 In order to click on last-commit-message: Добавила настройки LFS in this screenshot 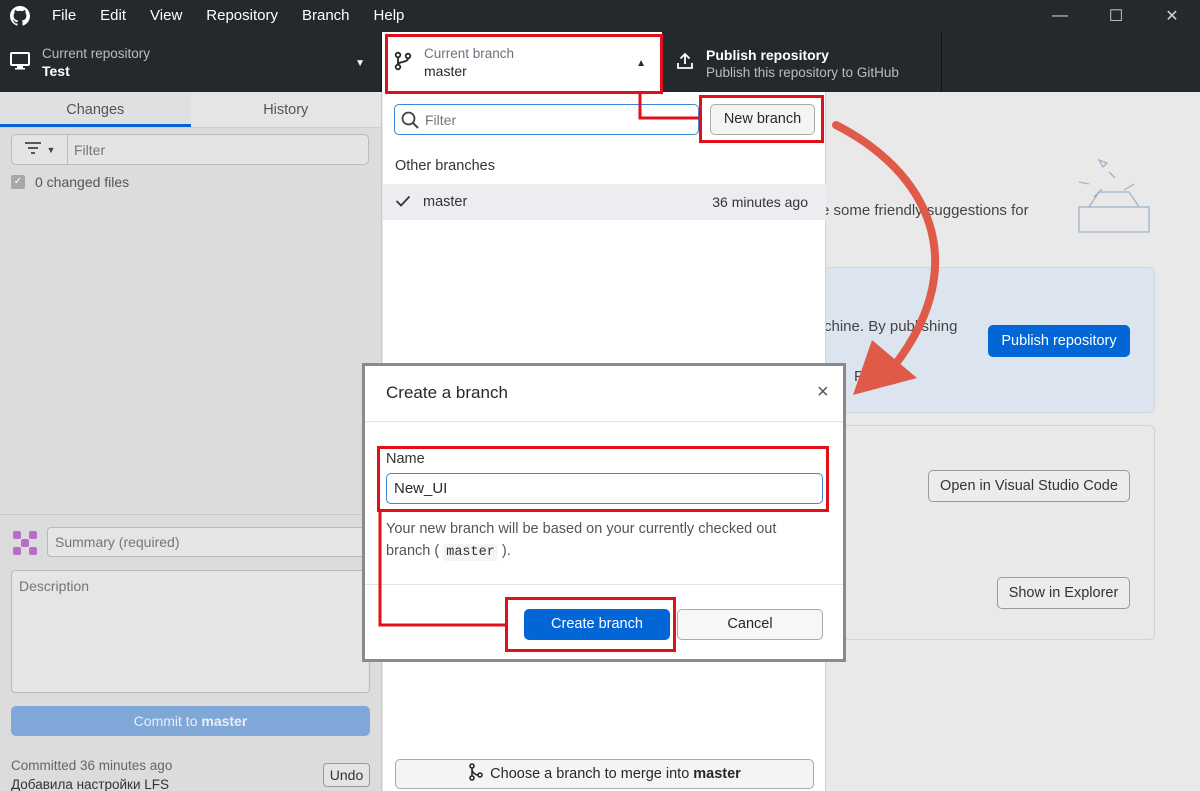, I will do `click(90, 784)`.